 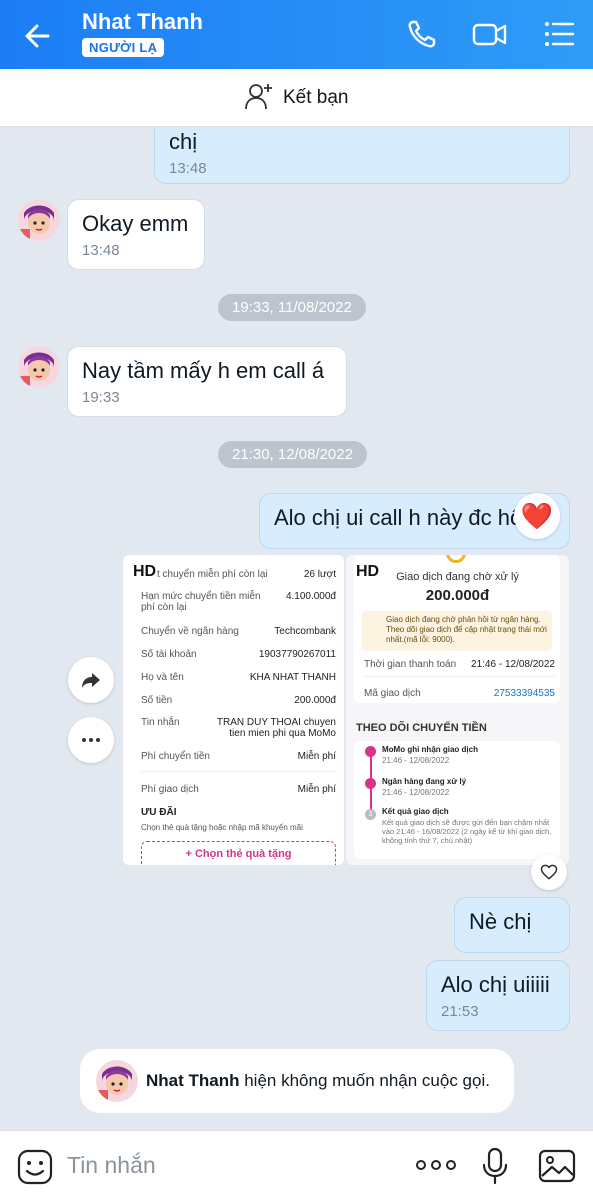 I want to click on date-separator: 21:30, 12/08/2022, so click(x=292, y=454).